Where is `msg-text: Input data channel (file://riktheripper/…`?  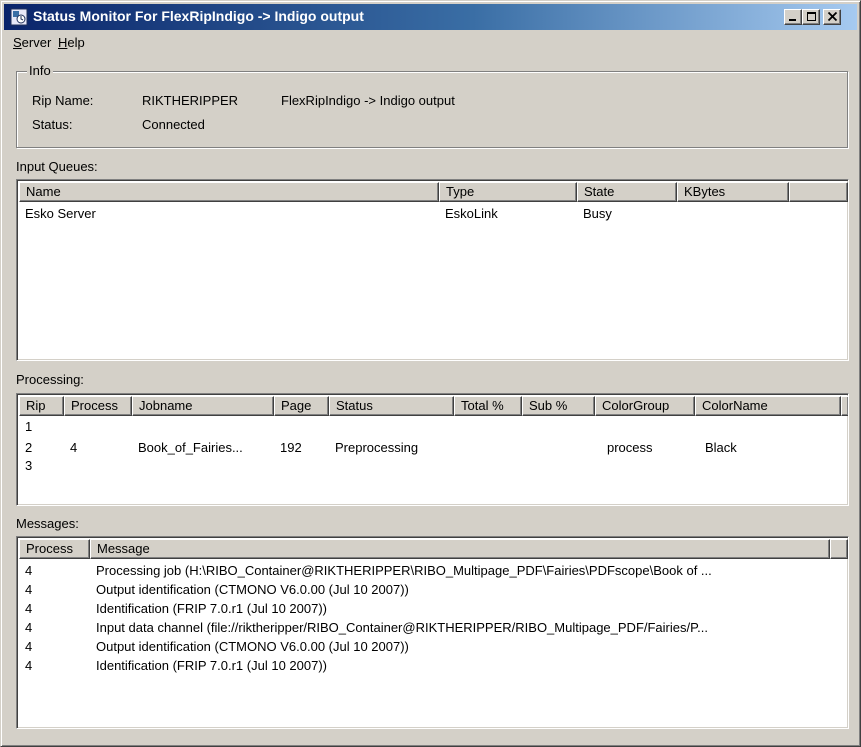
msg-text: Input data channel (file://riktheripper/… is located at coordinates (402, 627).